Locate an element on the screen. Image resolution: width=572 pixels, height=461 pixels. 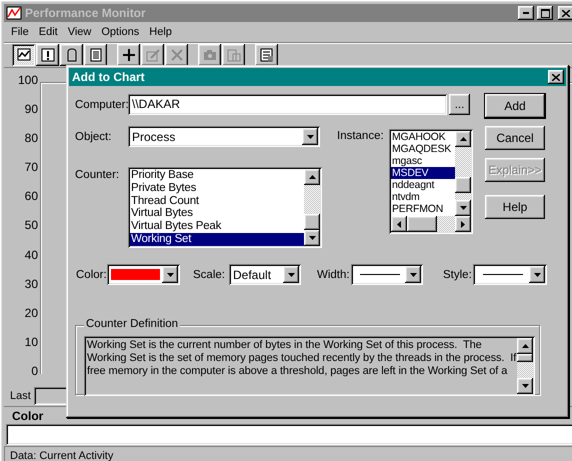
menu-item: Help is located at coordinates (160, 32).